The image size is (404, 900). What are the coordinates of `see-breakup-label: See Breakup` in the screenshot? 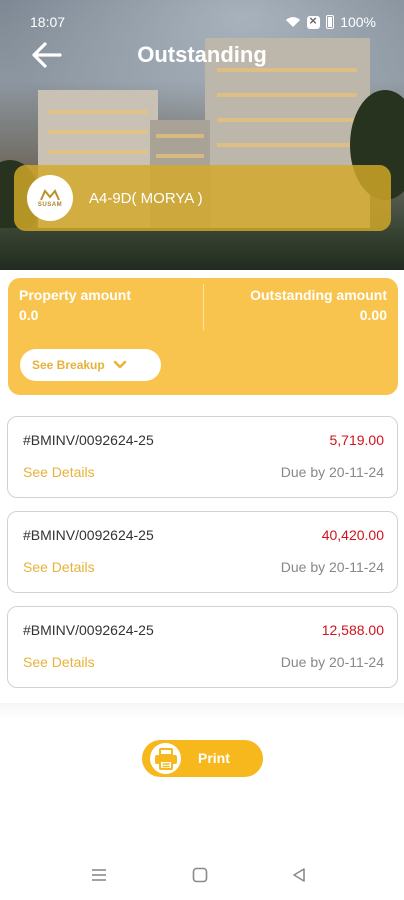 It's located at (68, 365).